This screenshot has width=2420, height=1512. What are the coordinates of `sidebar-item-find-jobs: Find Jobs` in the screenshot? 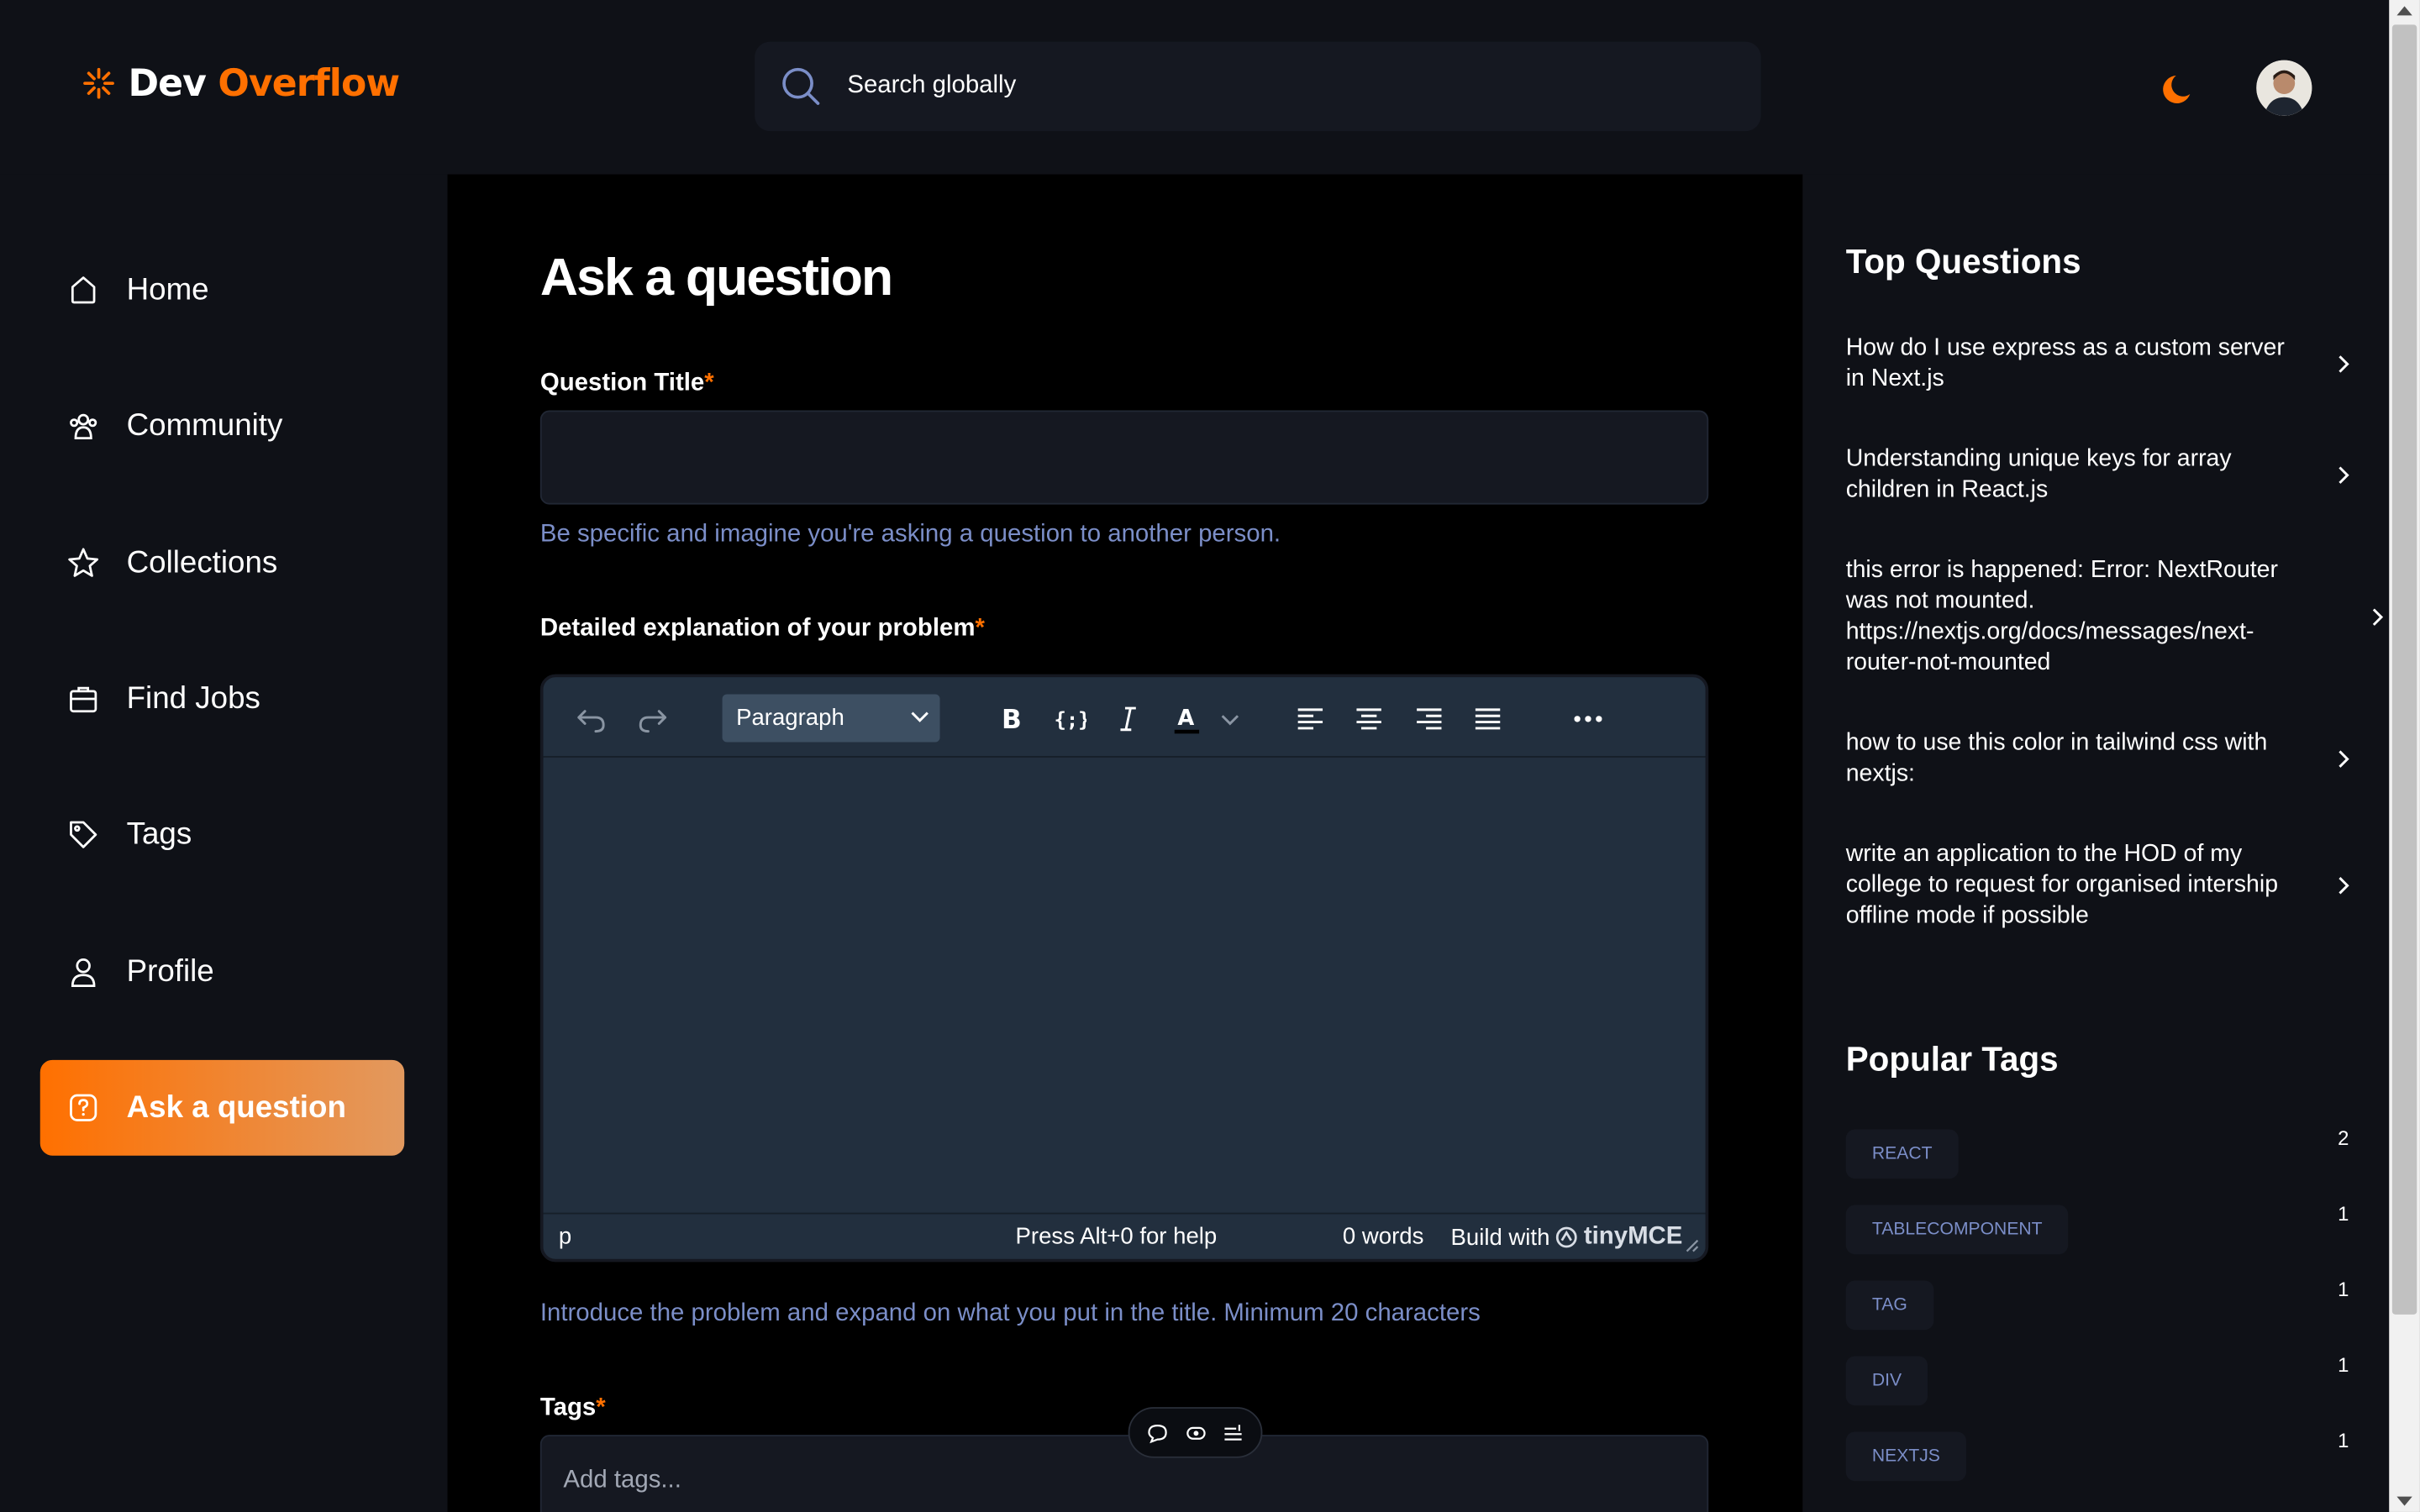 It's located at (222, 699).